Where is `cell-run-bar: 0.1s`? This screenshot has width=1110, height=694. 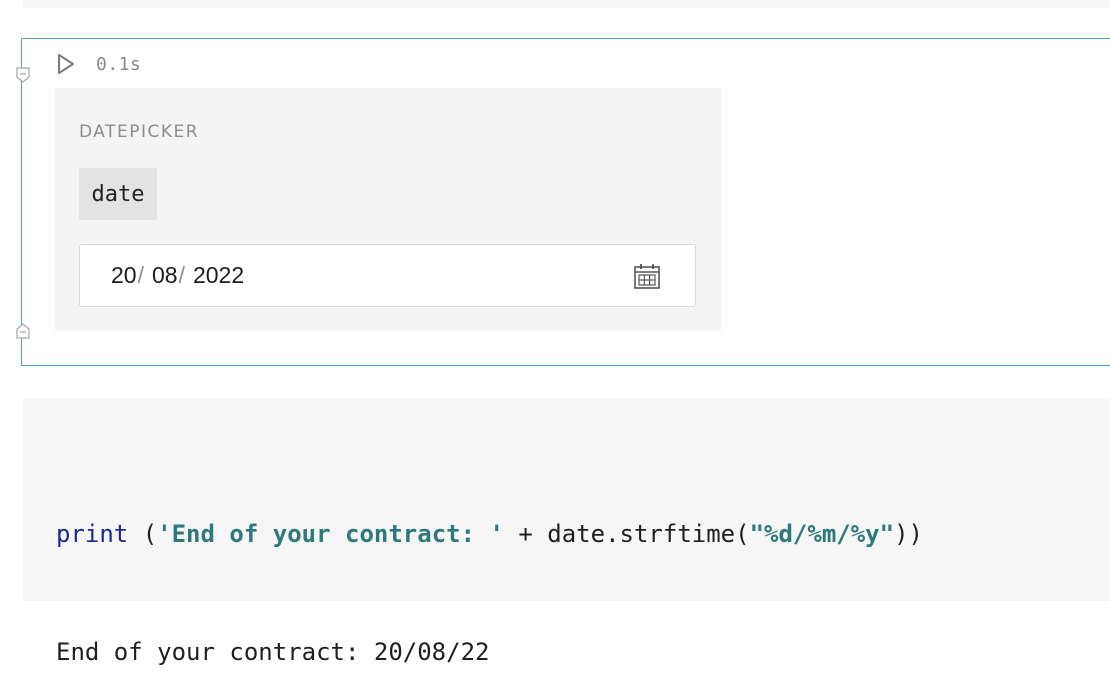
cell-run-bar: 0.1s is located at coordinates (98, 64).